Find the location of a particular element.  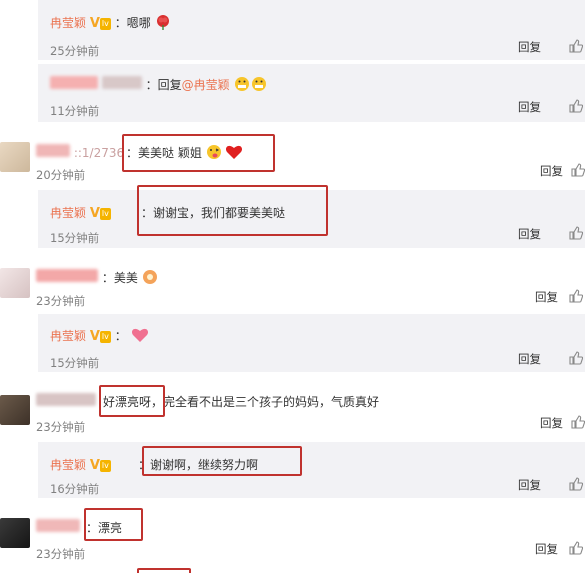

comment-line-6: 冉莹颖 Vlv ： is located at coordinates (99, 336).